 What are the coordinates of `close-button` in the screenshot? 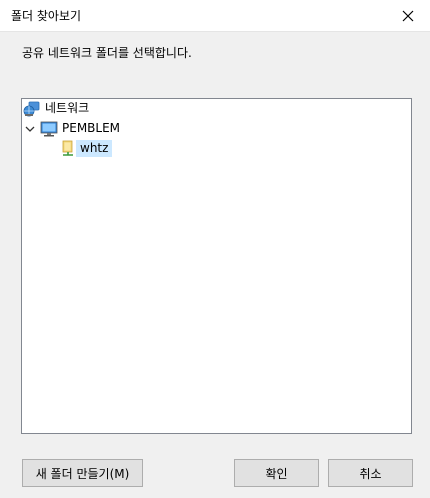 It's located at (408, 15).